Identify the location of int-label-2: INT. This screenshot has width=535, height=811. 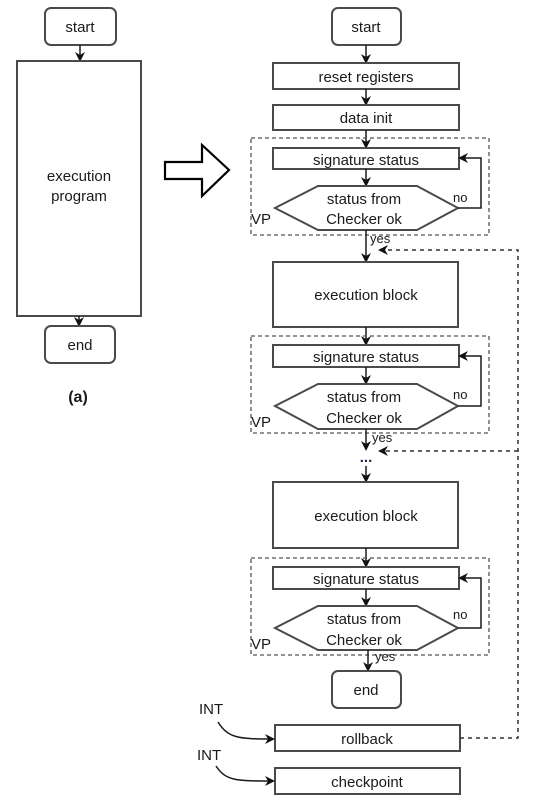
(209, 755).